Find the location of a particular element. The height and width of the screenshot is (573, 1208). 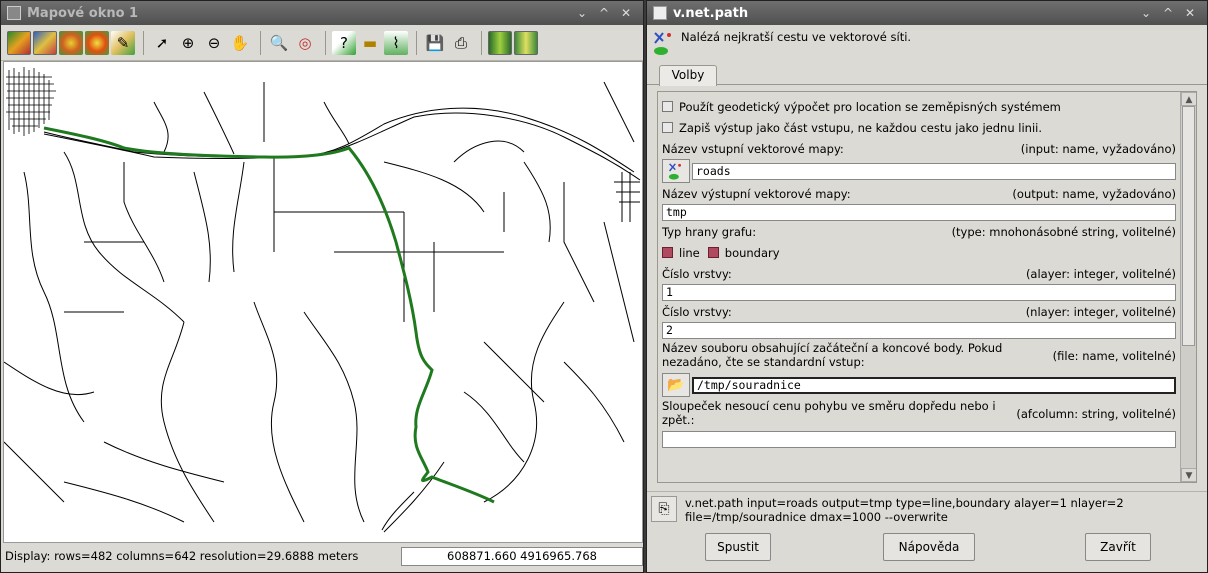

output-map-field: tmp is located at coordinates (919, 212).